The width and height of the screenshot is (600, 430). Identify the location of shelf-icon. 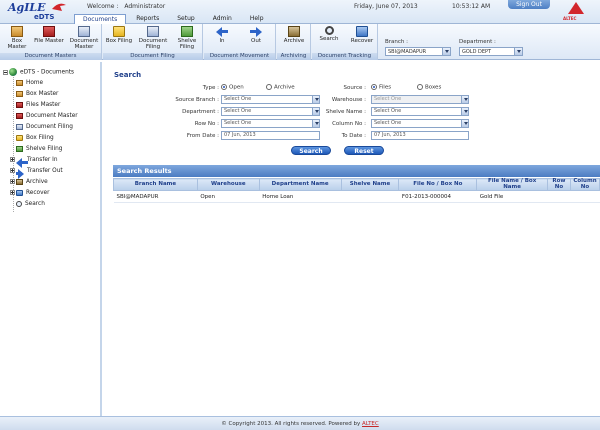
(187, 31).